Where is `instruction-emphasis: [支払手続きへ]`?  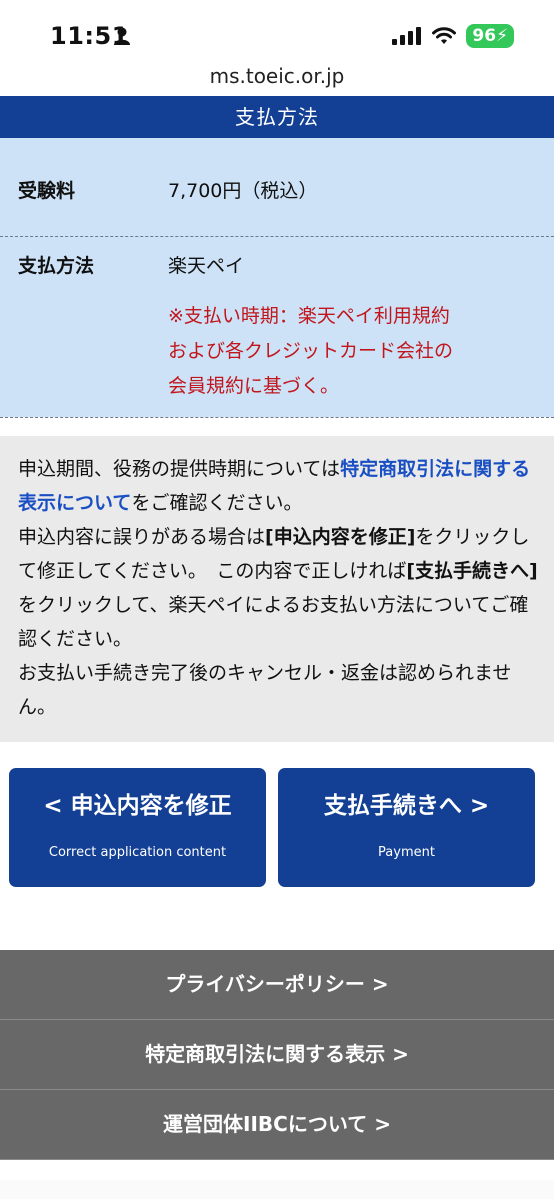 instruction-emphasis: [支払手続きへ] is located at coordinates (472, 571).